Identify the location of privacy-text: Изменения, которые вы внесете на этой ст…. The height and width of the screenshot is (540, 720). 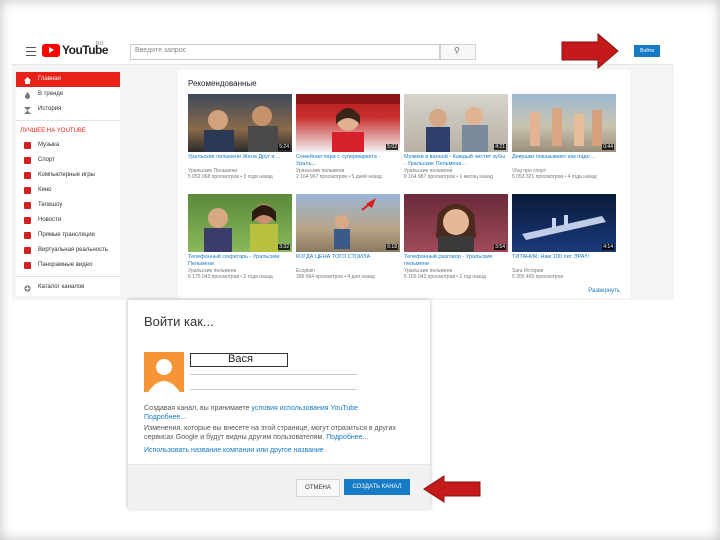
(279, 433).